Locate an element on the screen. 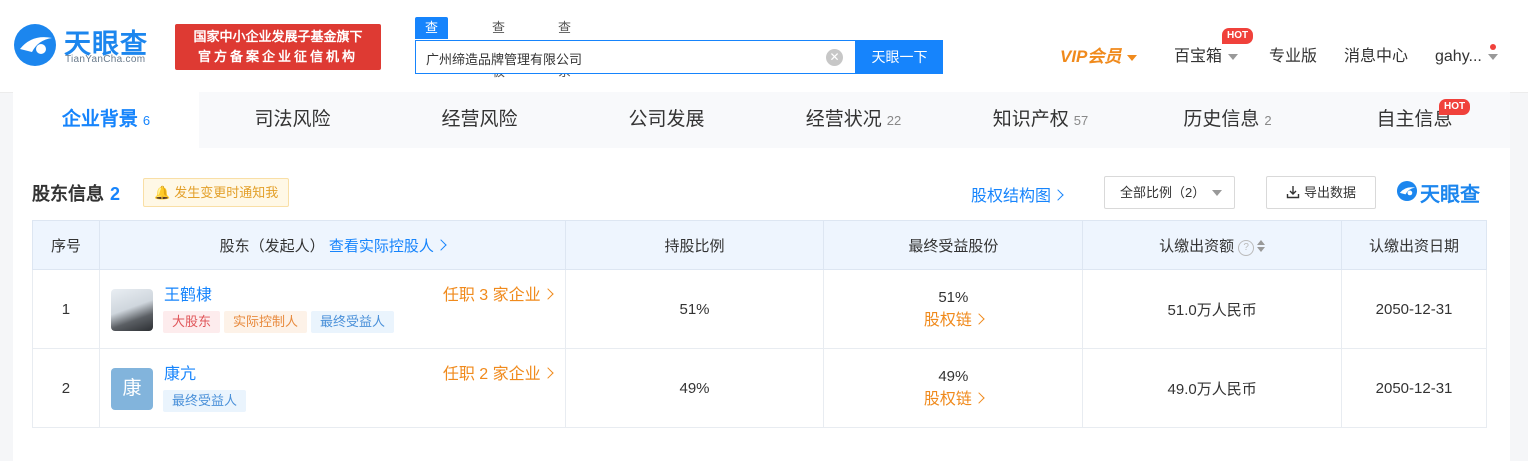  ratio-cell: 49% is located at coordinates (694, 388).